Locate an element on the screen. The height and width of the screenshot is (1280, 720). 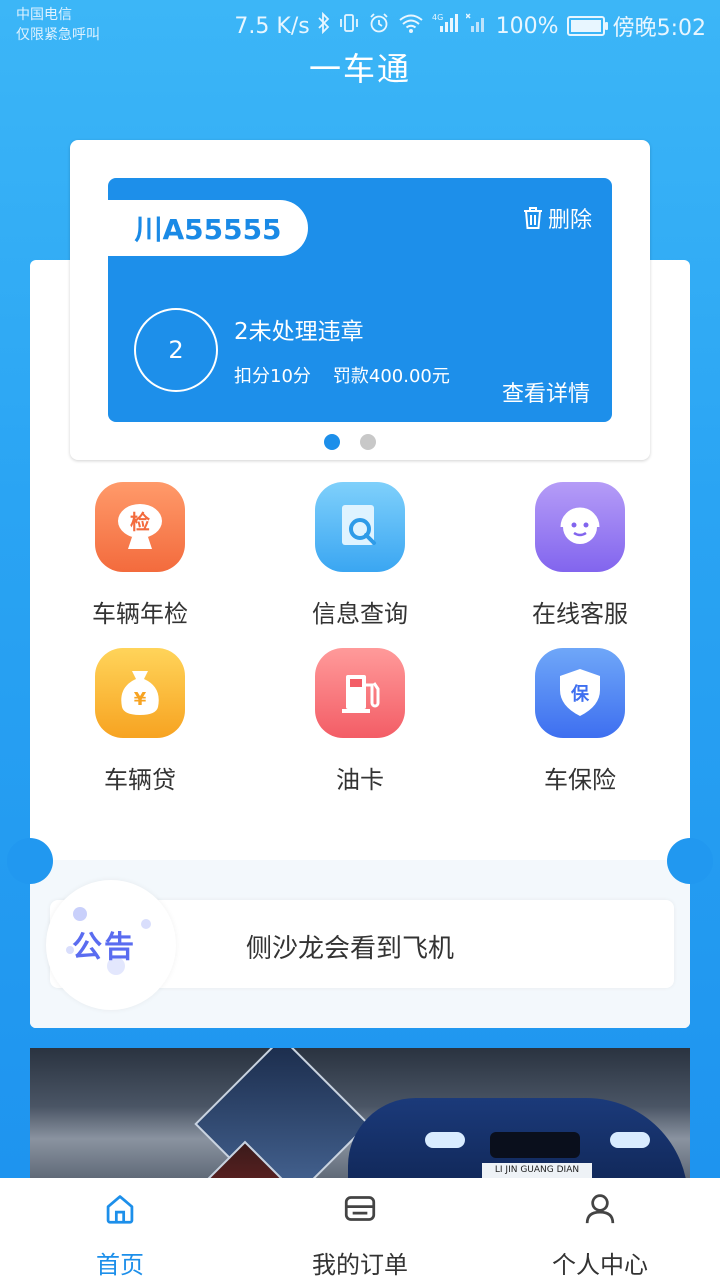
service-vehicle-loan: ¥ 车辆贷 is located at coordinates (140, 721).